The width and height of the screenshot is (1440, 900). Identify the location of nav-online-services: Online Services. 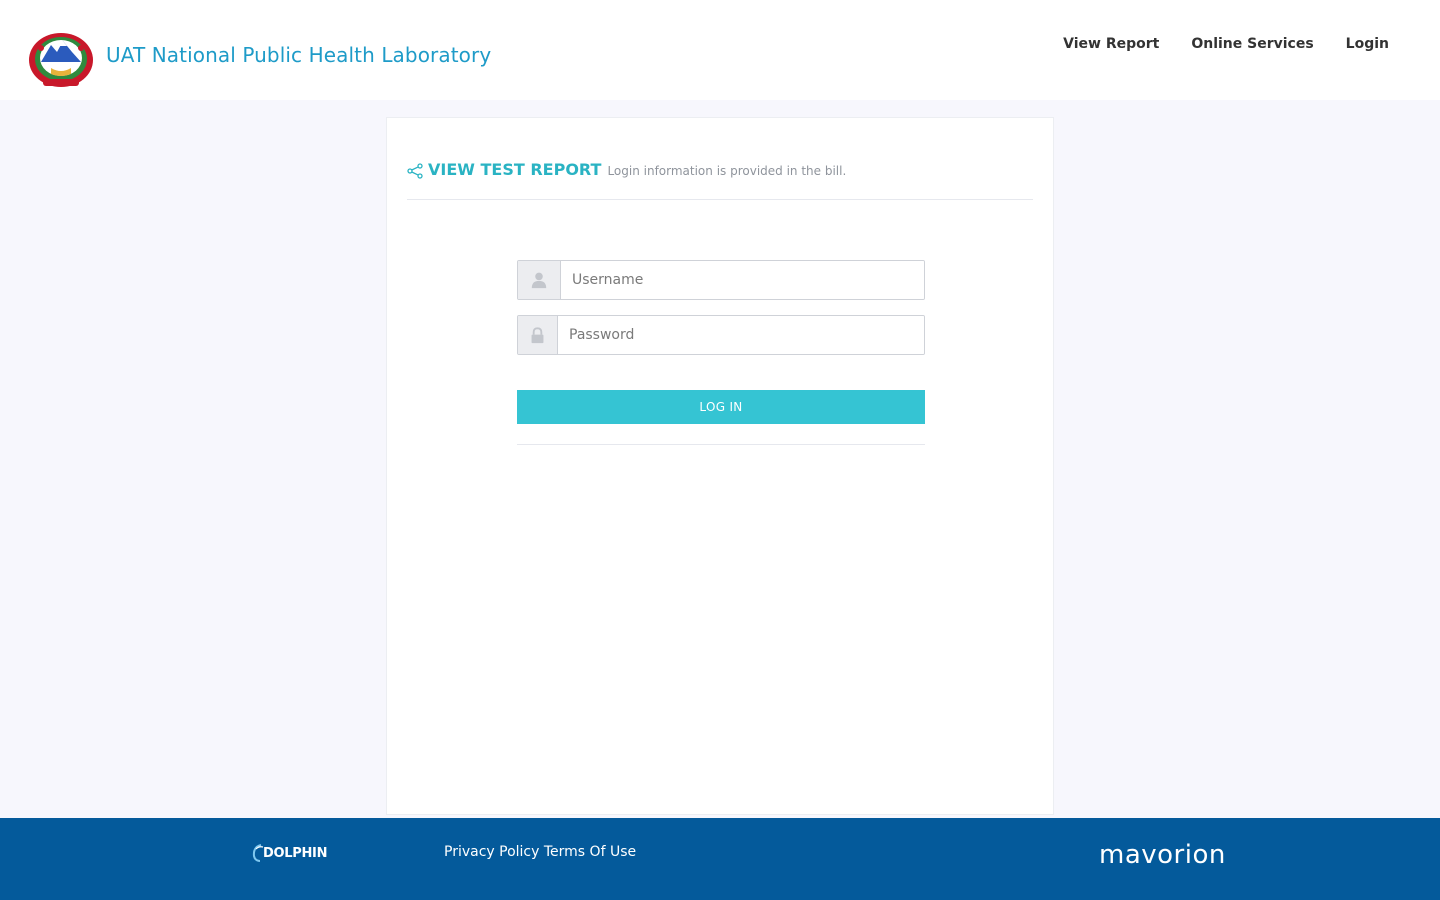
(1252, 44).